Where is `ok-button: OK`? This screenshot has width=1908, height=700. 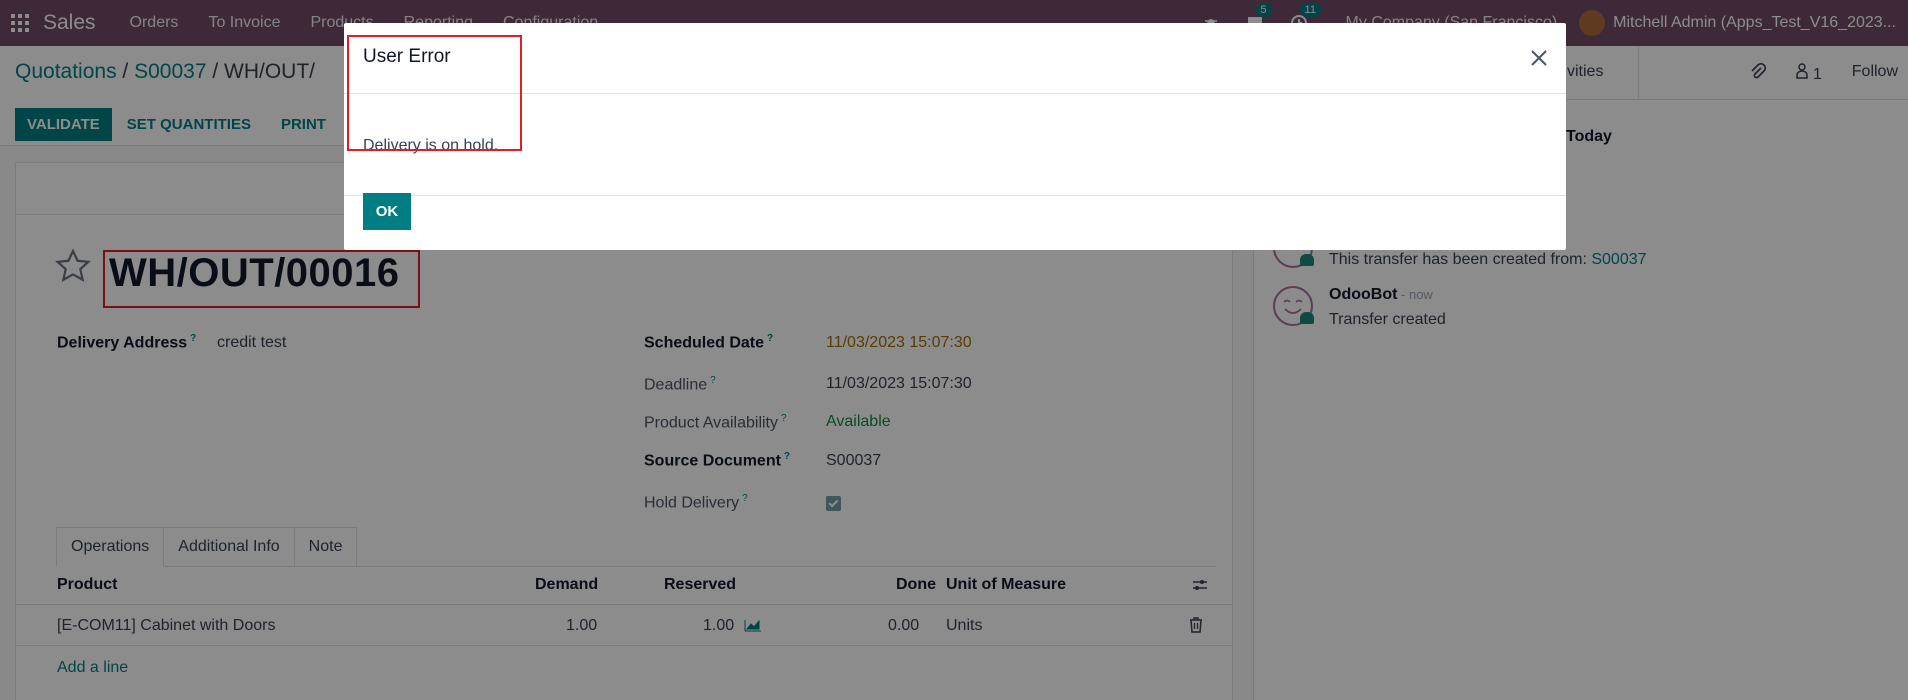
ok-button: OK is located at coordinates (387, 211).